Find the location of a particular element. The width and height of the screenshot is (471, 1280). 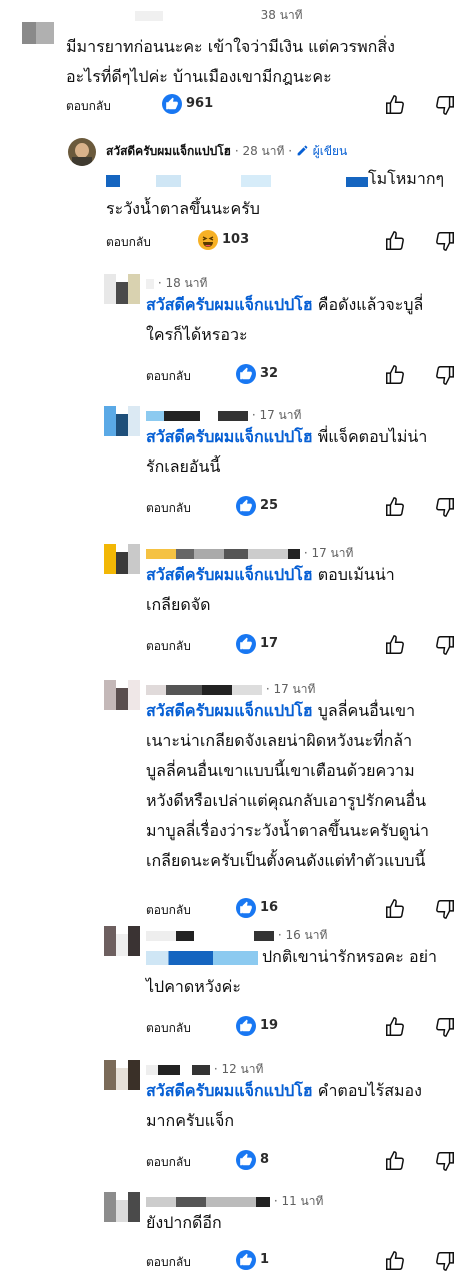

reaction-count: 961 is located at coordinates (200, 103).